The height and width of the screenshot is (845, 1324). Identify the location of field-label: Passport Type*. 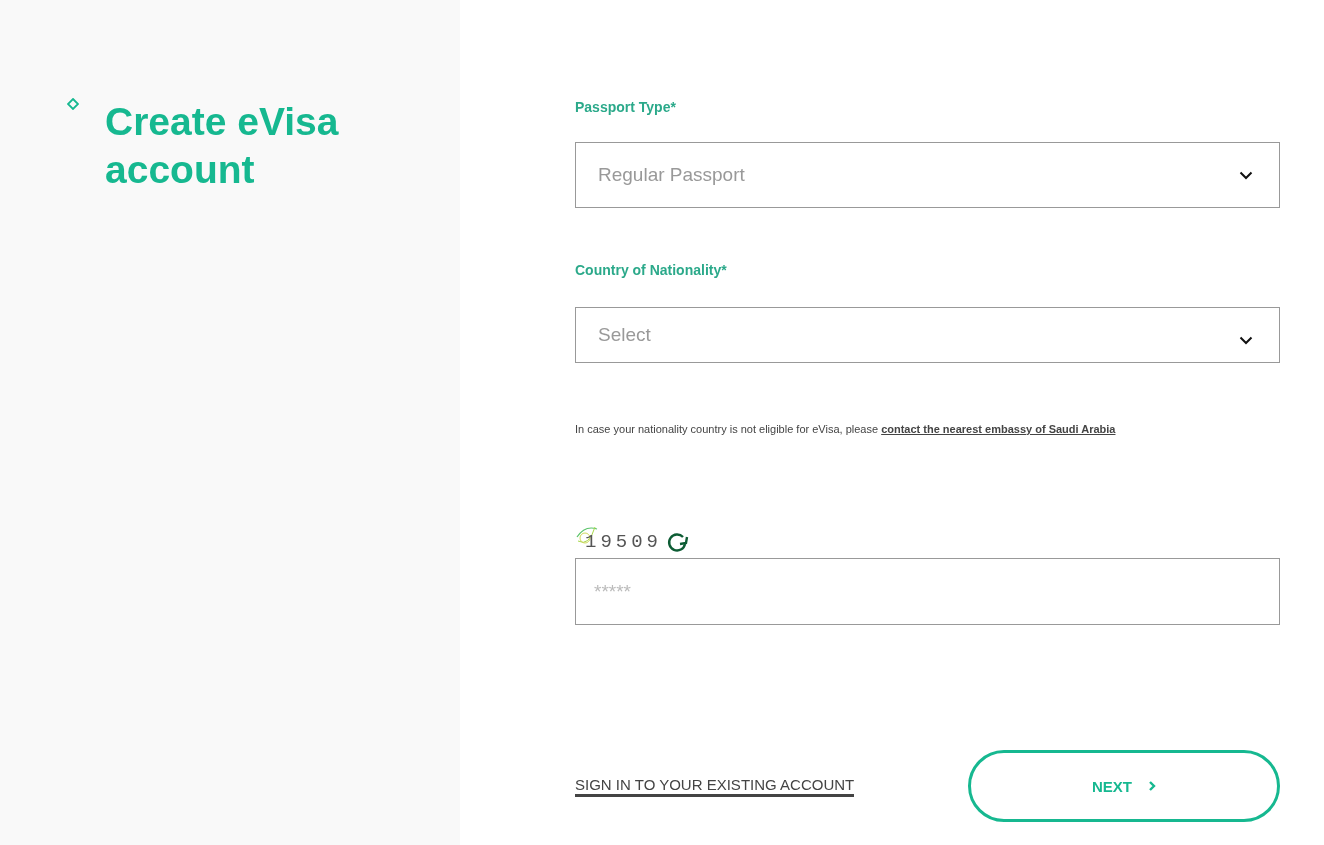
(626, 108).